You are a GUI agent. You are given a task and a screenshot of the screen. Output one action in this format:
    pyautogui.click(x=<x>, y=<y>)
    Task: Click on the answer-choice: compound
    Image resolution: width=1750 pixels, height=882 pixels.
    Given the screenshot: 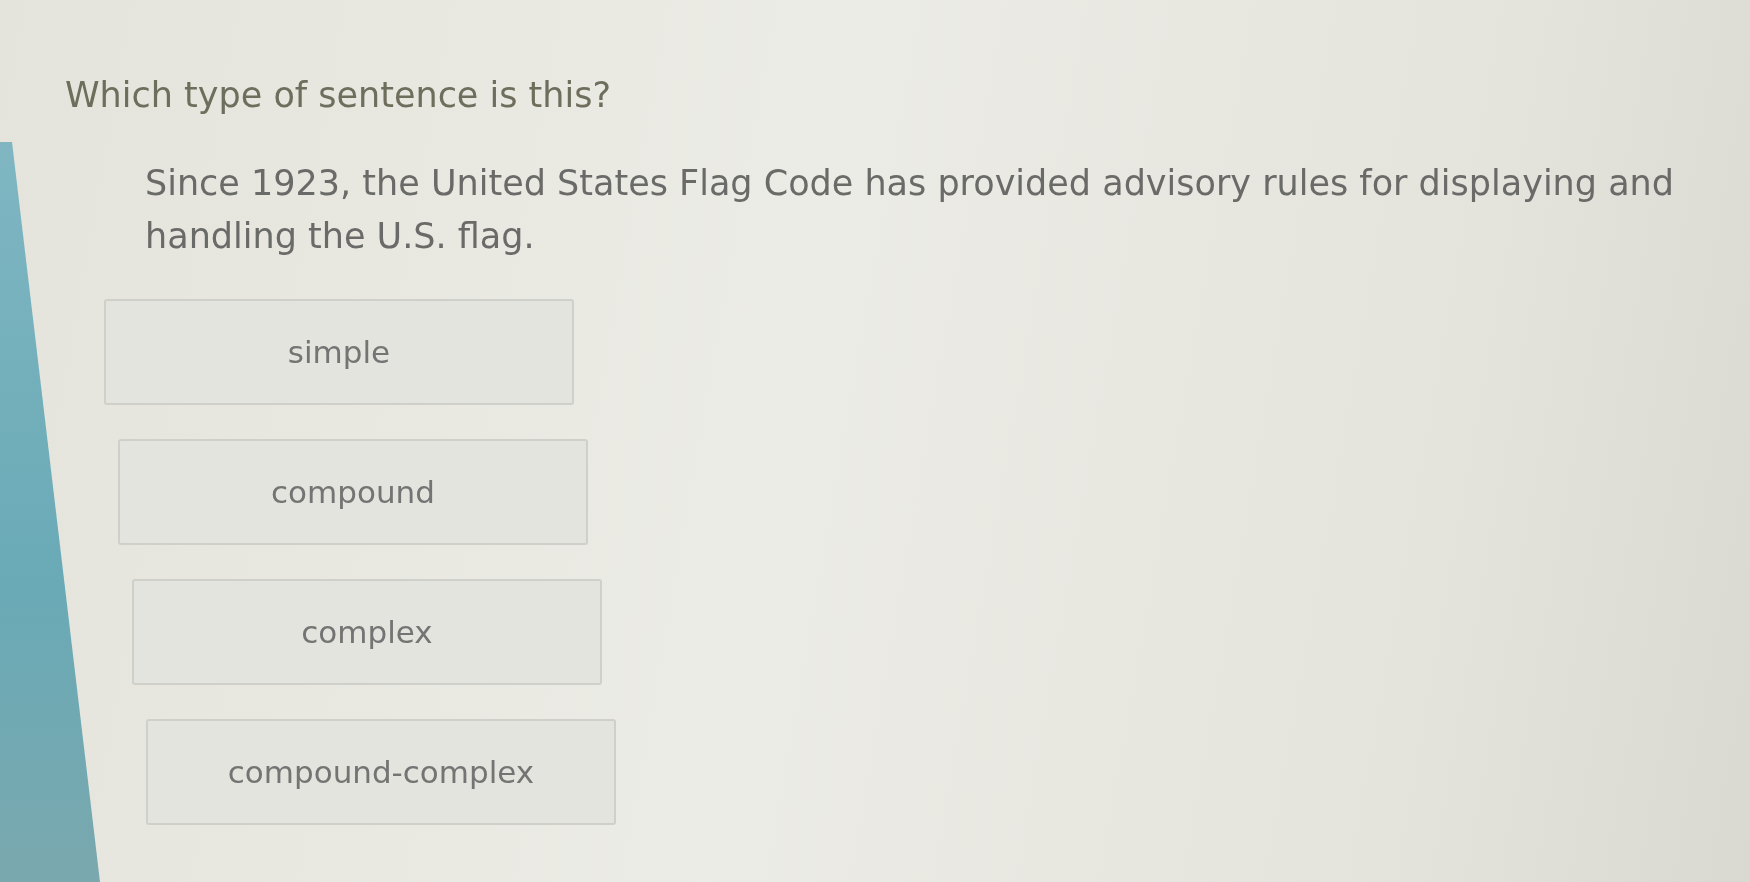 What is the action you would take?
    pyautogui.click(x=353, y=492)
    